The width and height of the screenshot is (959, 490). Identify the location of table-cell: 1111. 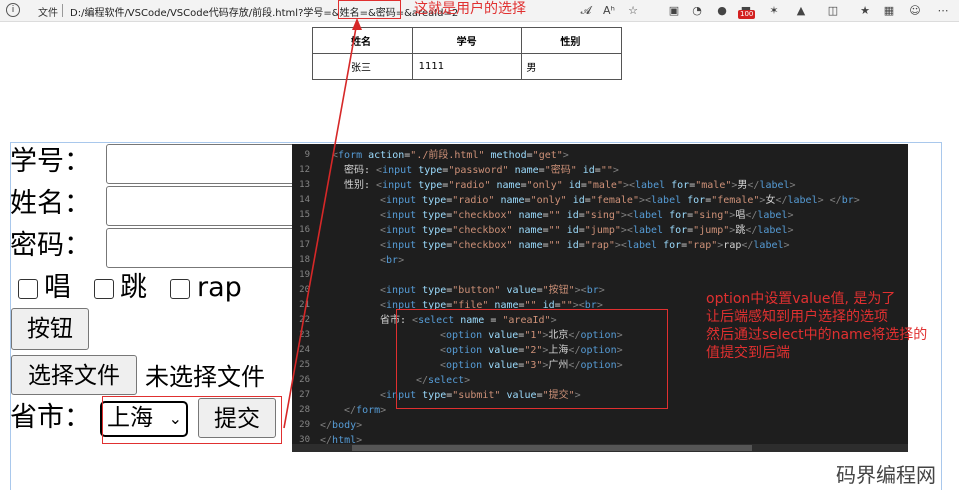
(467, 66).